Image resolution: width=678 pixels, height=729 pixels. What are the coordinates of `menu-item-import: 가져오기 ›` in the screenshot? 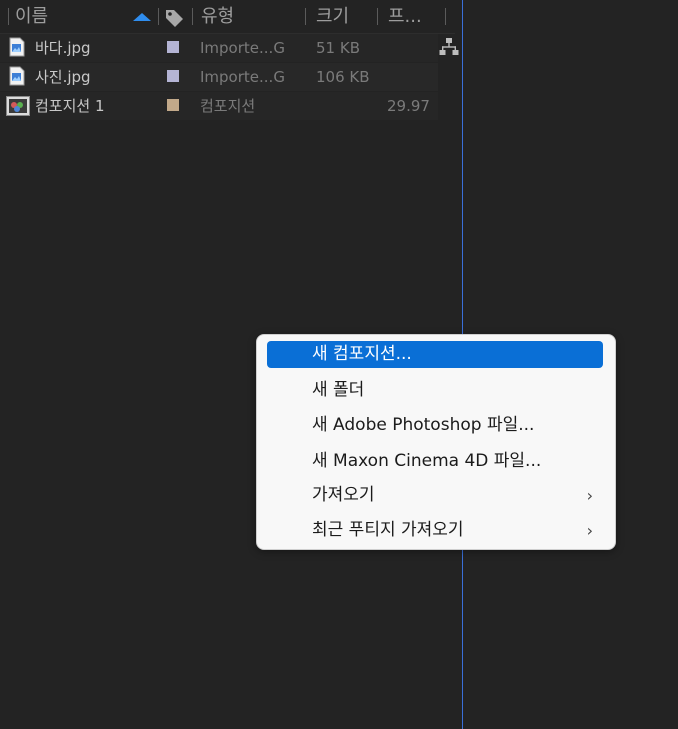 It's located at (435, 495).